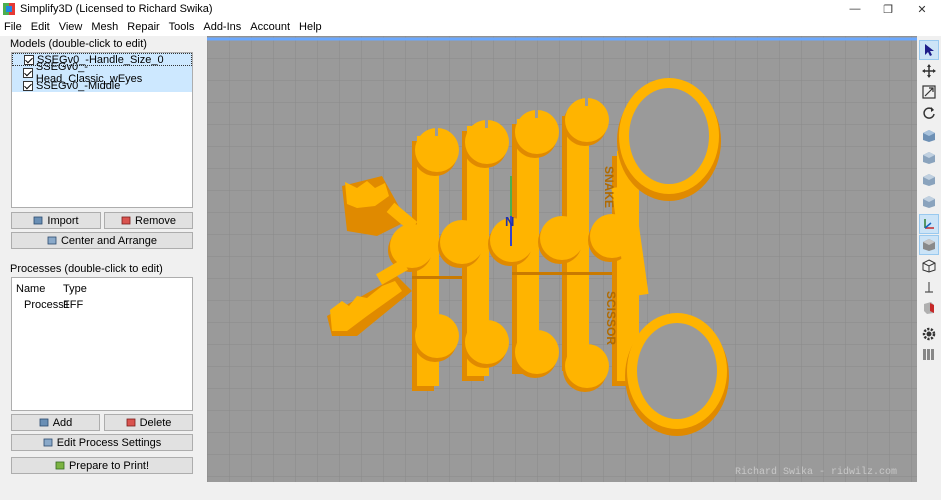 This screenshot has height=500, width=941. Describe the element at coordinates (888, 9) in the screenshot. I see `maximize-button: ❐` at that location.